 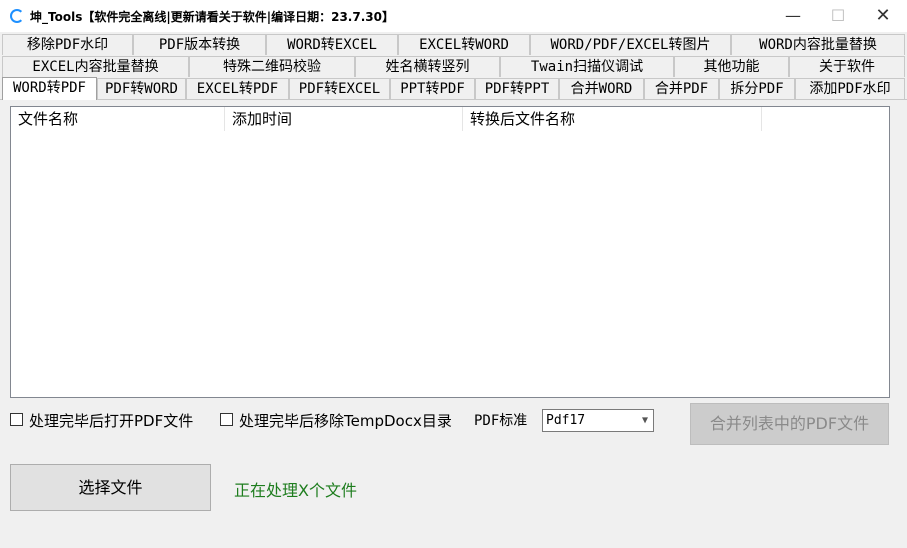 What do you see at coordinates (345, 421) in the screenshot?
I see `remove-temp-label: 处理完毕后移除TempDocx目录` at bounding box center [345, 421].